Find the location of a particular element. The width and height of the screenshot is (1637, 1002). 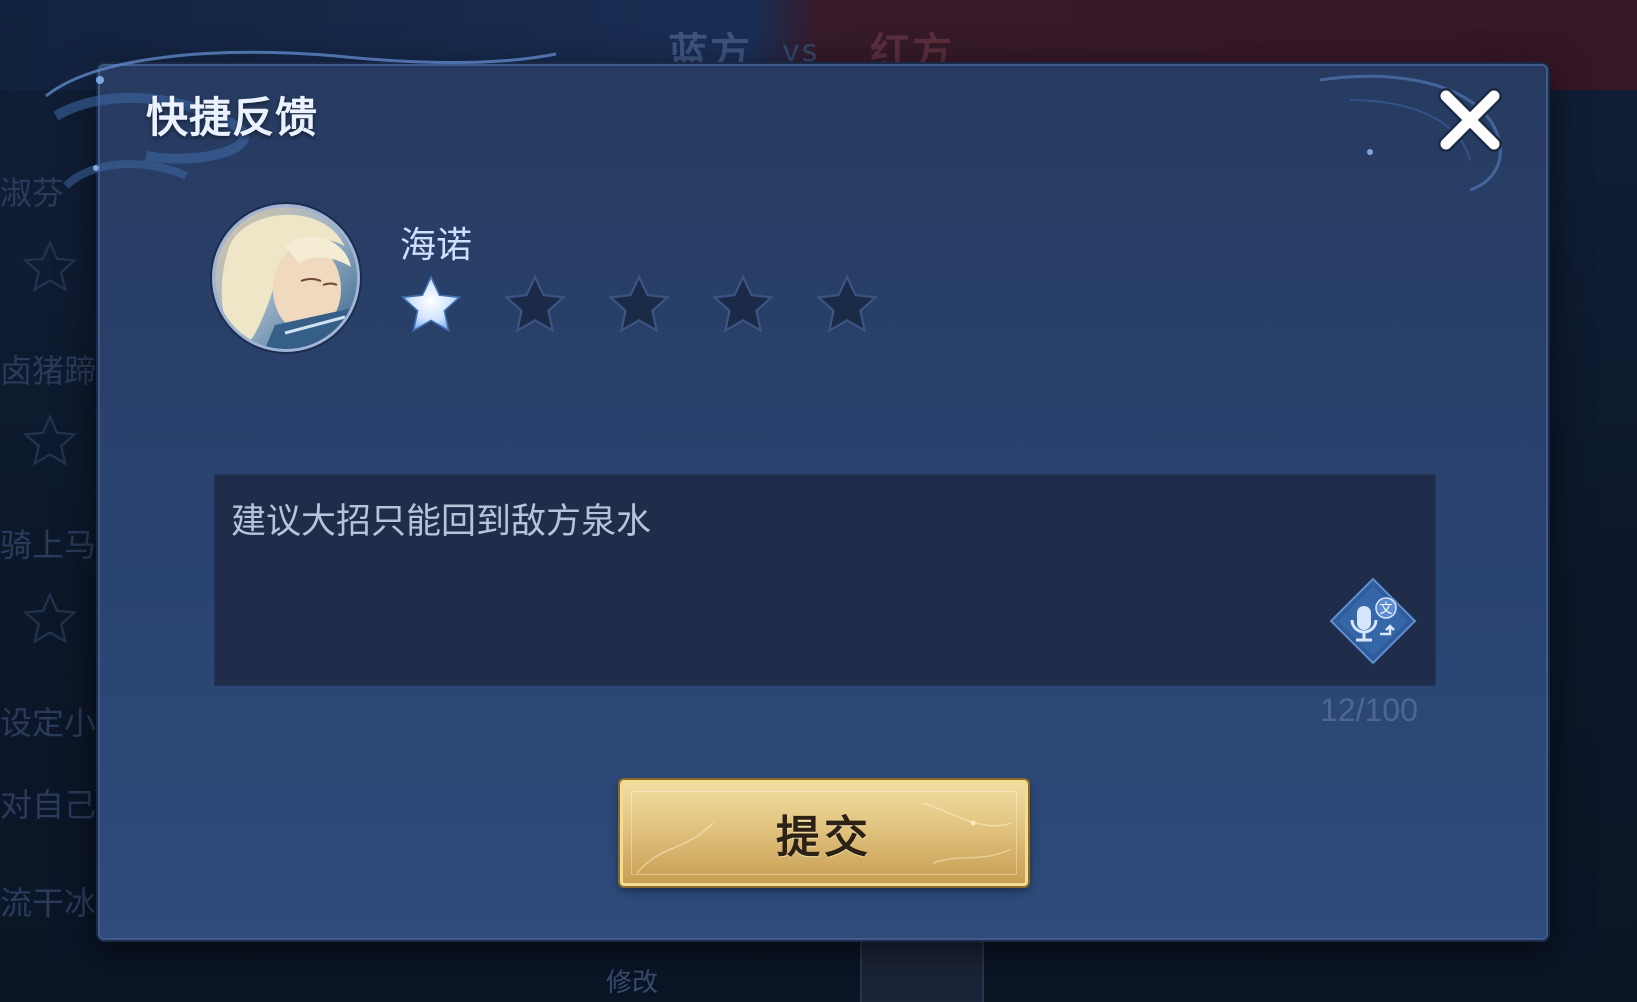

dialog-title: 快捷反馈 is located at coordinates (232, 117).